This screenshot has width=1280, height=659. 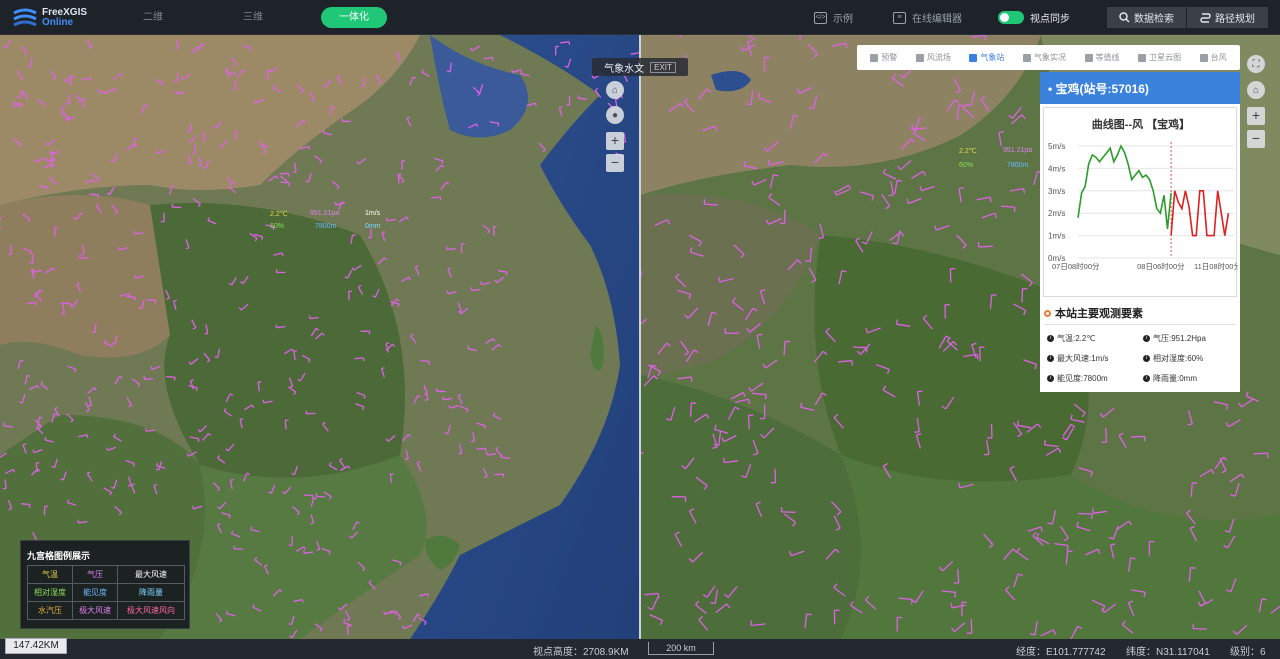 I want to click on legend-cell: 降雨量, so click(x=151, y=592).